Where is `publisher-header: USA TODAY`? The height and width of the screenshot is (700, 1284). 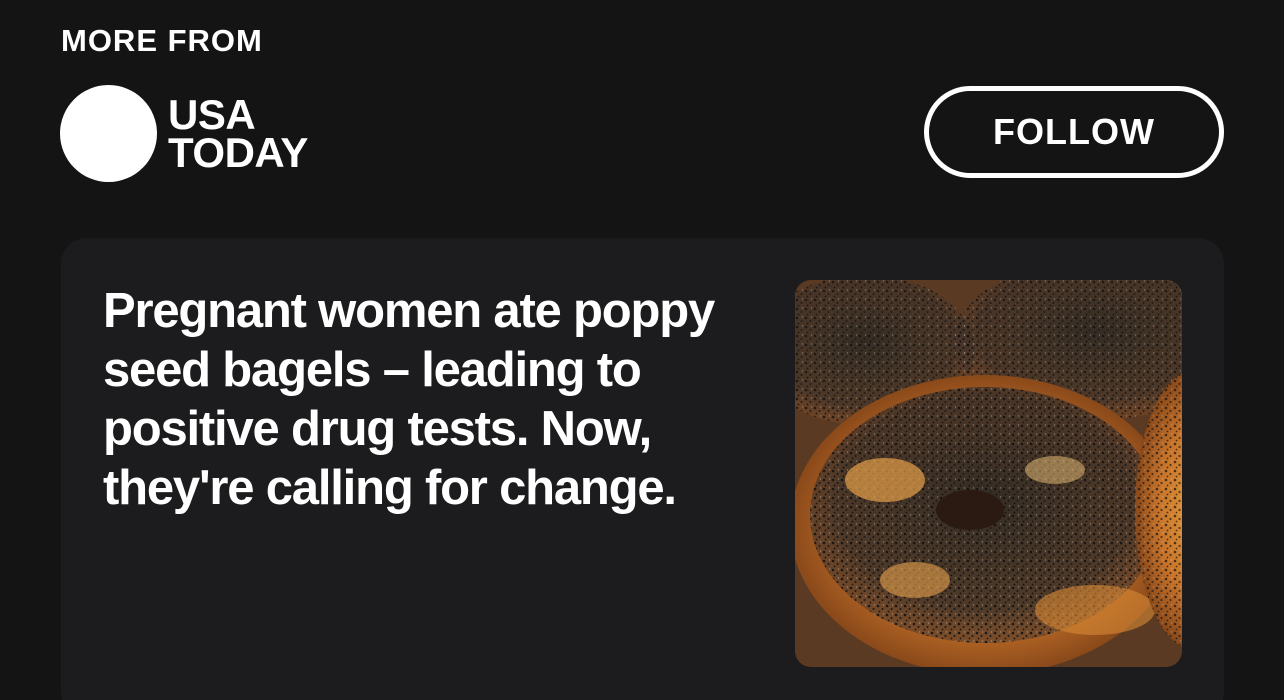 publisher-header: USA TODAY is located at coordinates (184, 133).